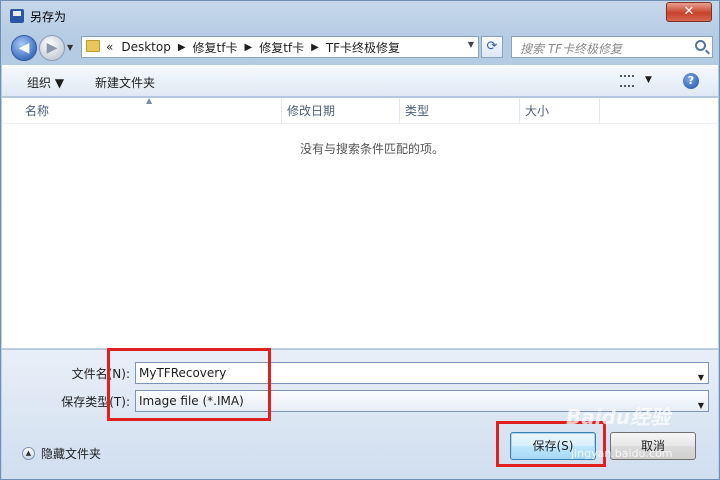 This screenshot has height=480, width=720. I want to click on close-button: ✕, so click(689, 12).